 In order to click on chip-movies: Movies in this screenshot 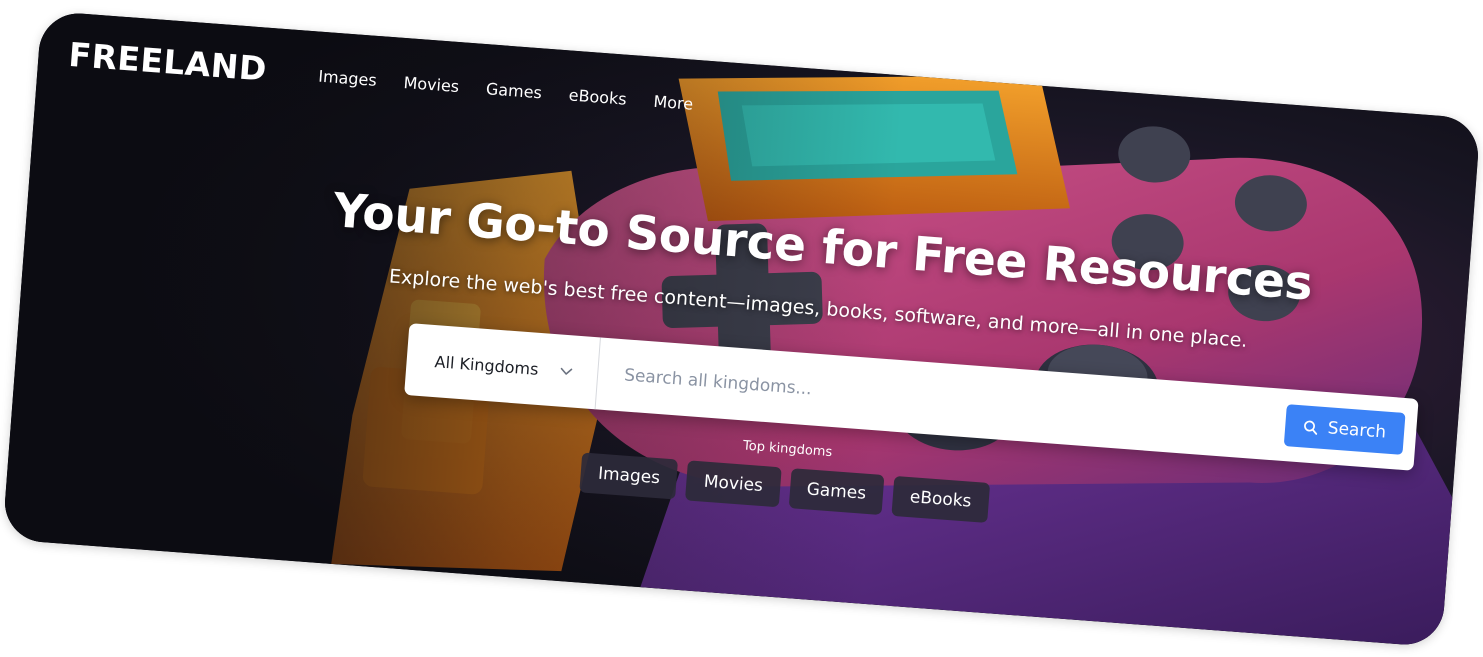, I will do `click(733, 484)`.